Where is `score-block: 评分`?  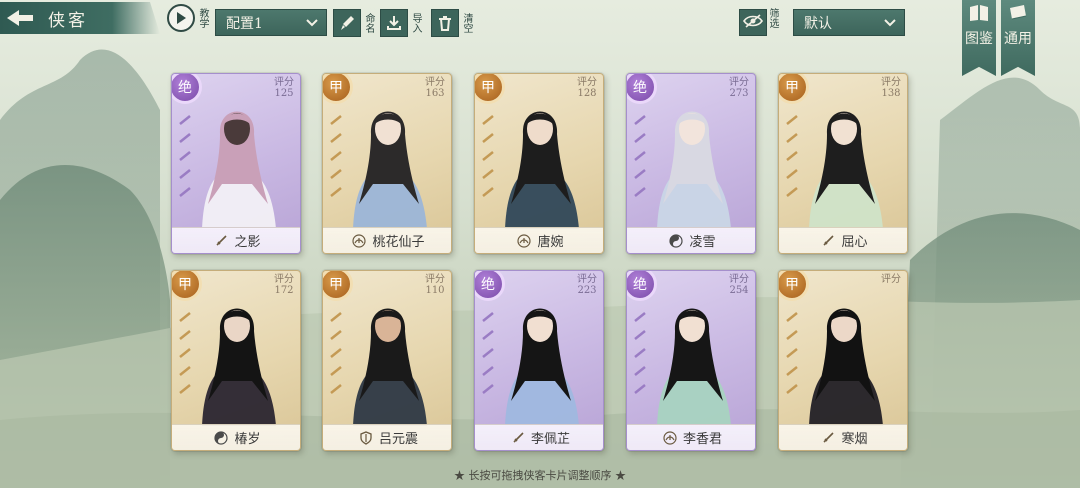
score-block: 评分 is located at coordinates (891, 279).